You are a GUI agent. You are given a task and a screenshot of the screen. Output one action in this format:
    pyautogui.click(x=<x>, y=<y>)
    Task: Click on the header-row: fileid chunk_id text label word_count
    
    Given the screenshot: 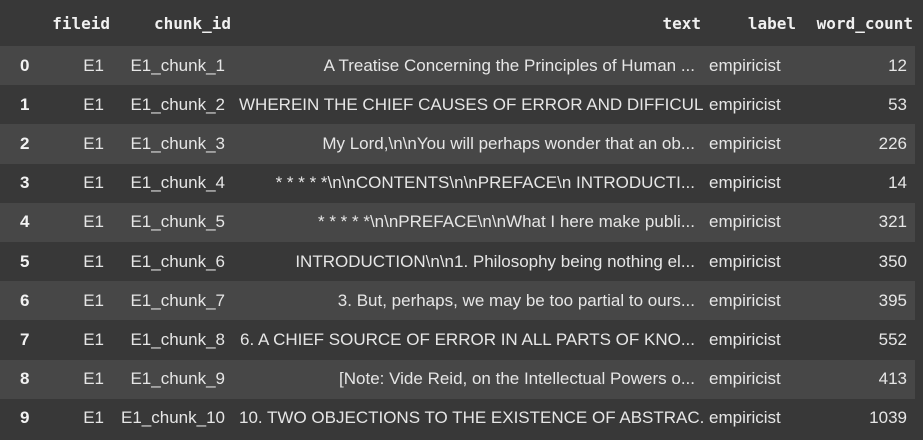 What is the action you would take?
    pyautogui.click(x=457, y=23)
    